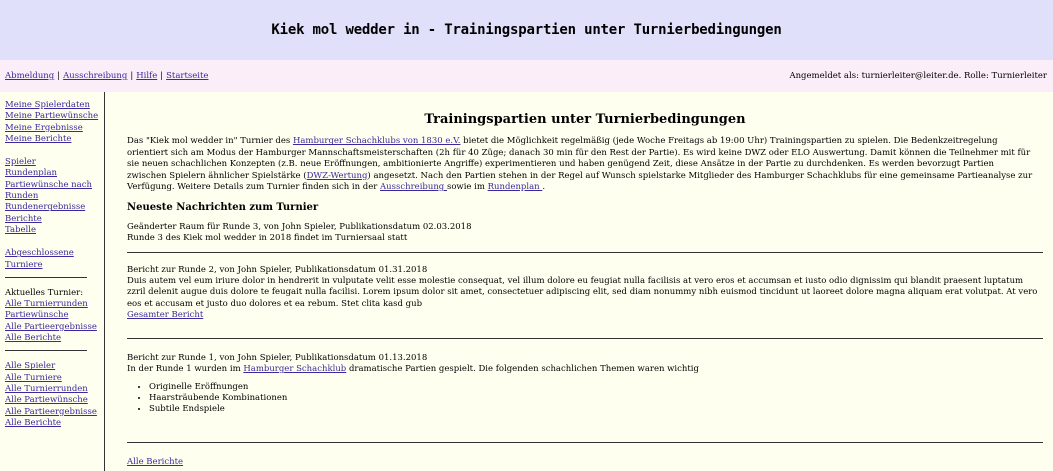  What do you see at coordinates (54, 219) in the screenshot?
I see `sidebar-item-reports: Berichte` at bounding box center [54, 219].